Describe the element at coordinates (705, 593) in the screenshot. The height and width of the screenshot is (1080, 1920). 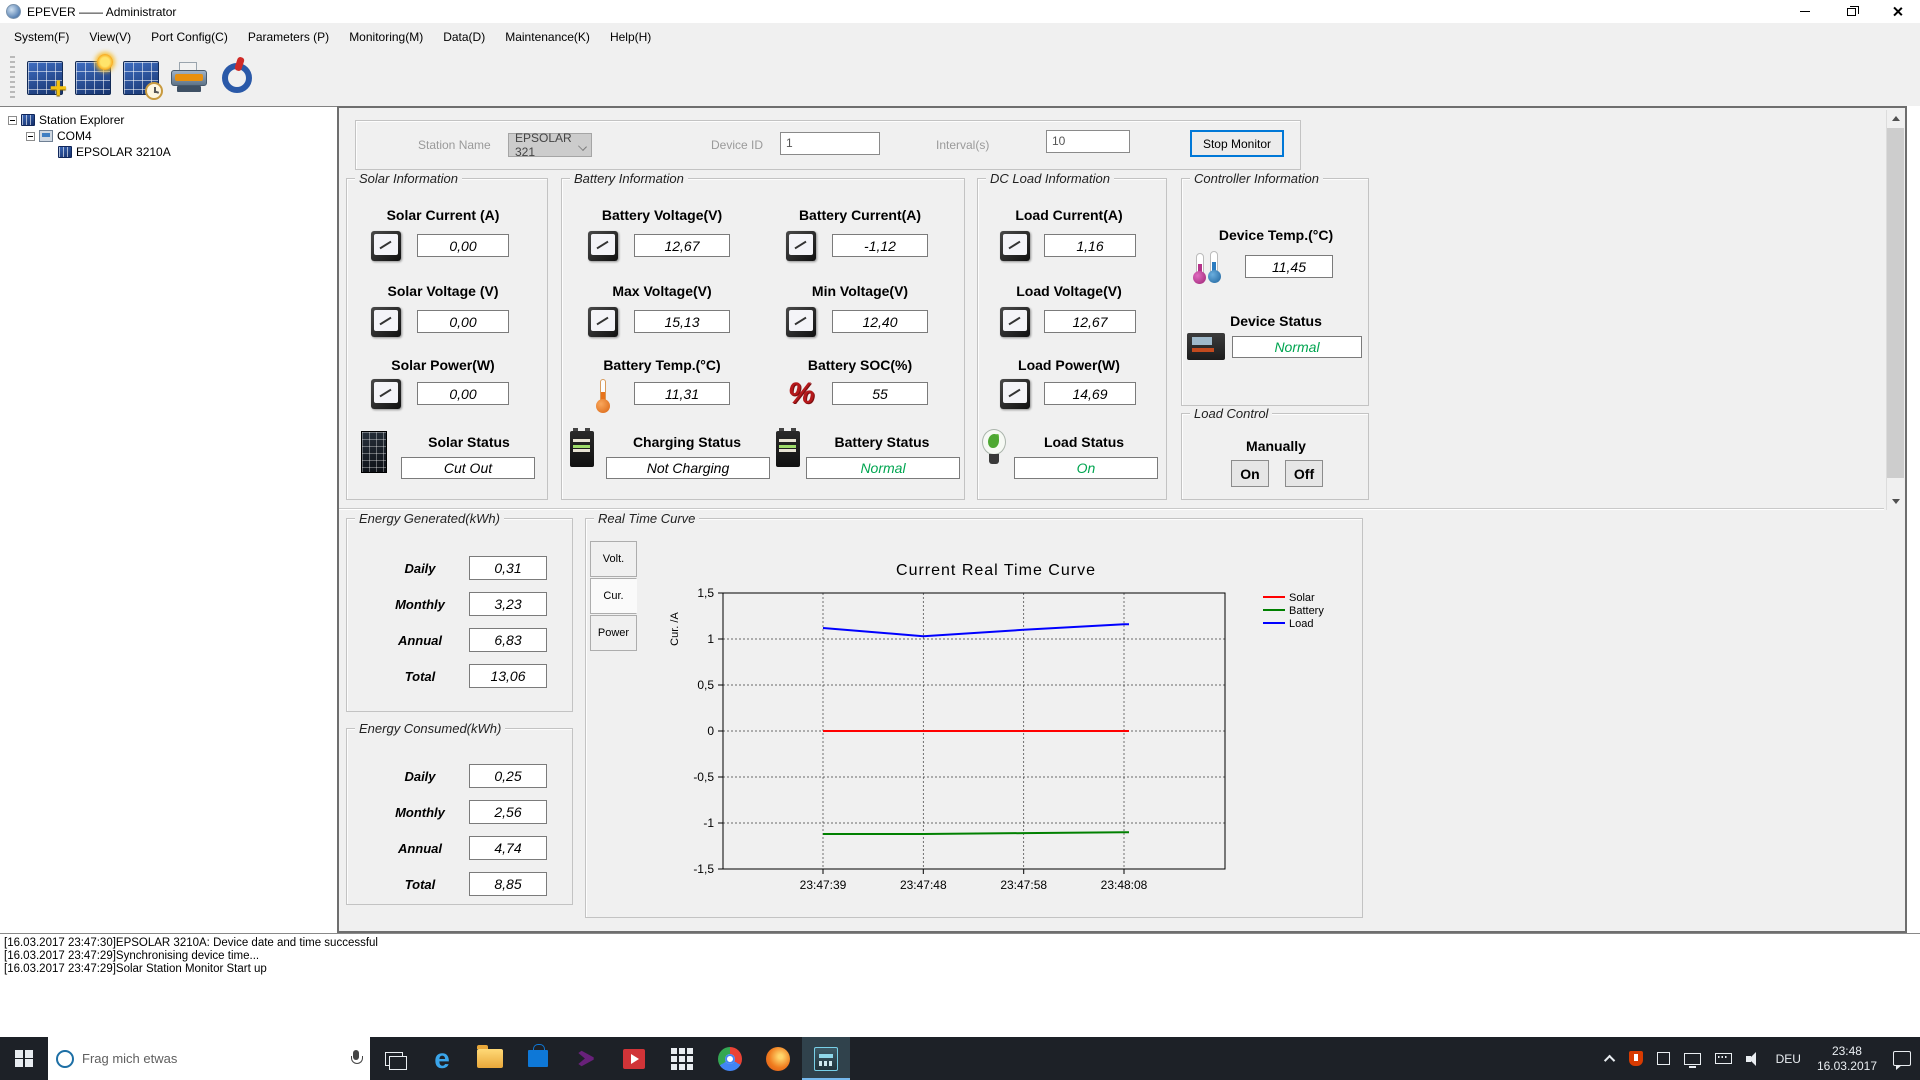
I see `svg-text: 1,5` at that location.